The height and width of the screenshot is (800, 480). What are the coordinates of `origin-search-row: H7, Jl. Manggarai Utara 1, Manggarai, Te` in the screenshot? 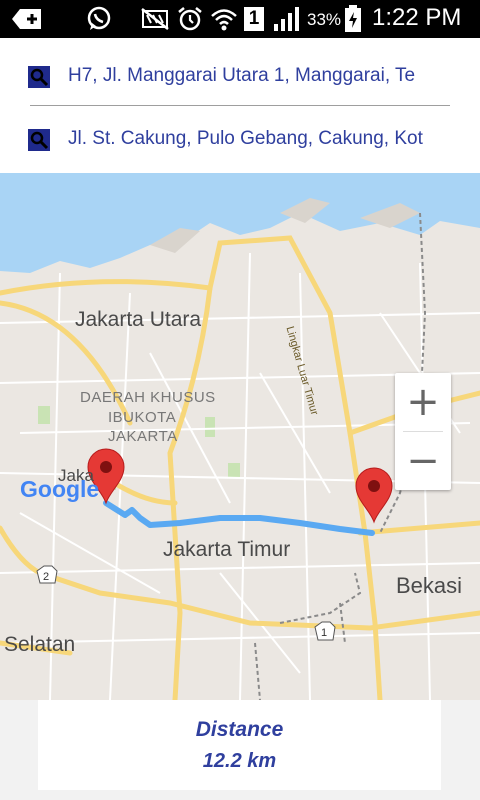 It's located at (240, 71).